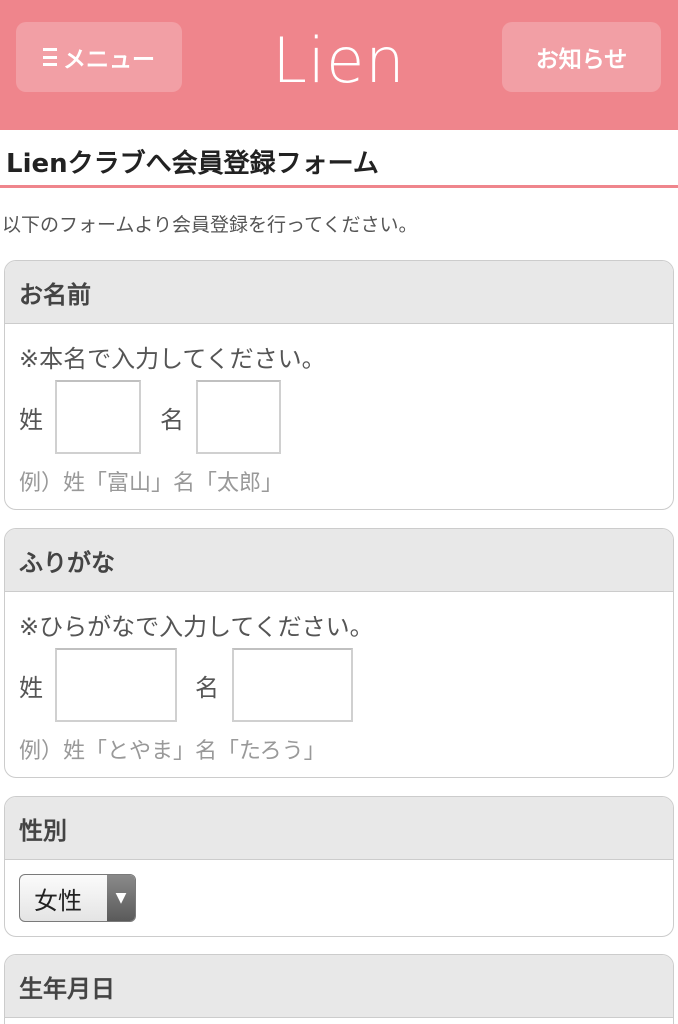 The width and height of the screenshot is (678, 1024). What do you see at coordinates (339, 828) in the screenshot?
I see `gender-heading: 性別` at bounding box center [339, 828].